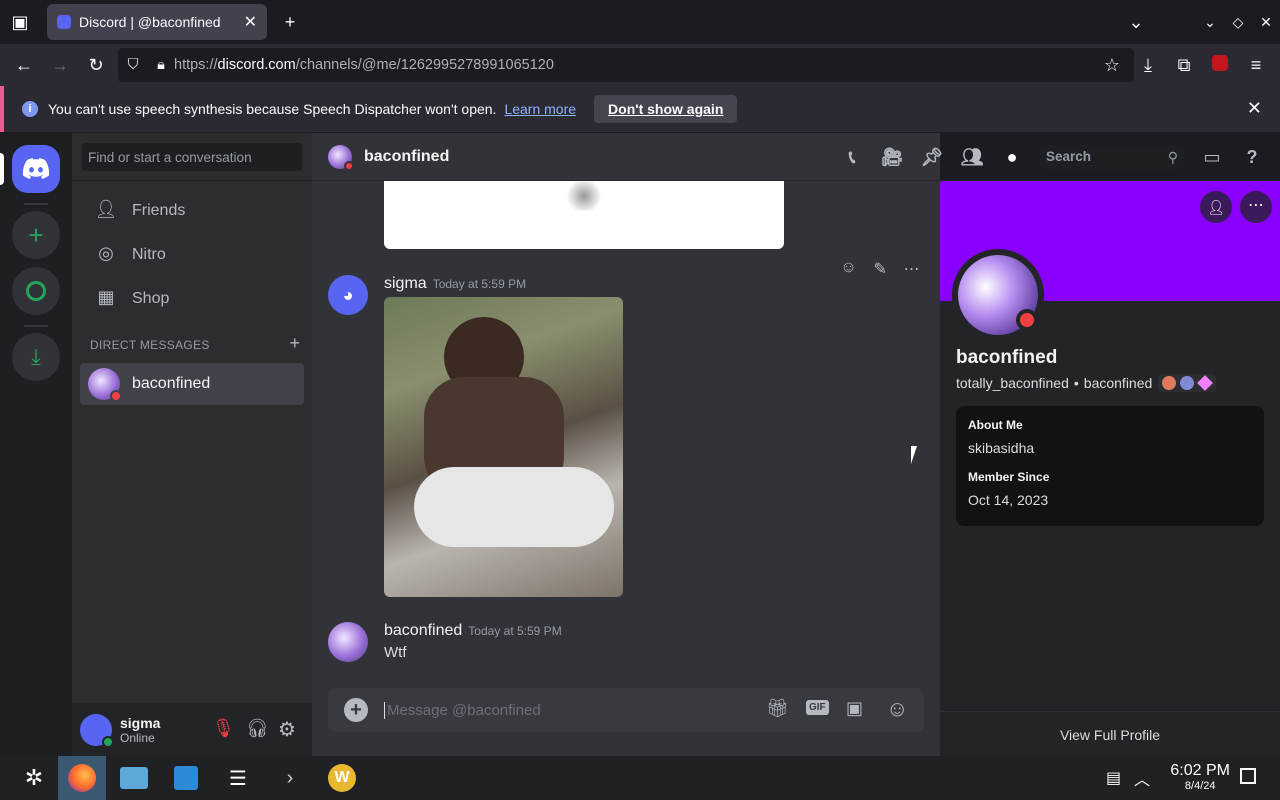 Image resolution: width=1280 pixels, height=800 pixels. I want to click on maximize-icon: ◇, so click(1238, 22).